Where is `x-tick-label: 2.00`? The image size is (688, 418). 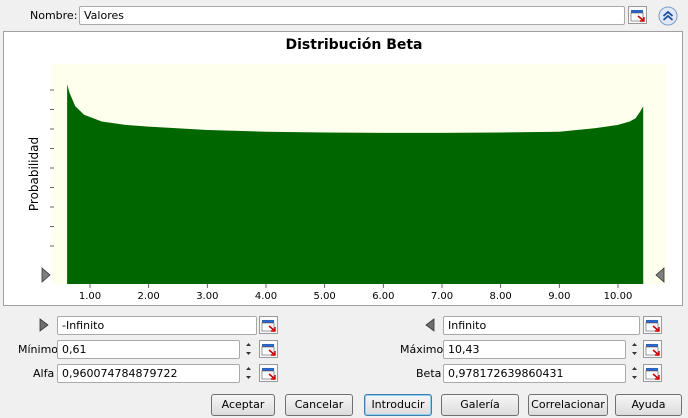 x-tick-label: 2.00 is located at coordinates (149, 296).